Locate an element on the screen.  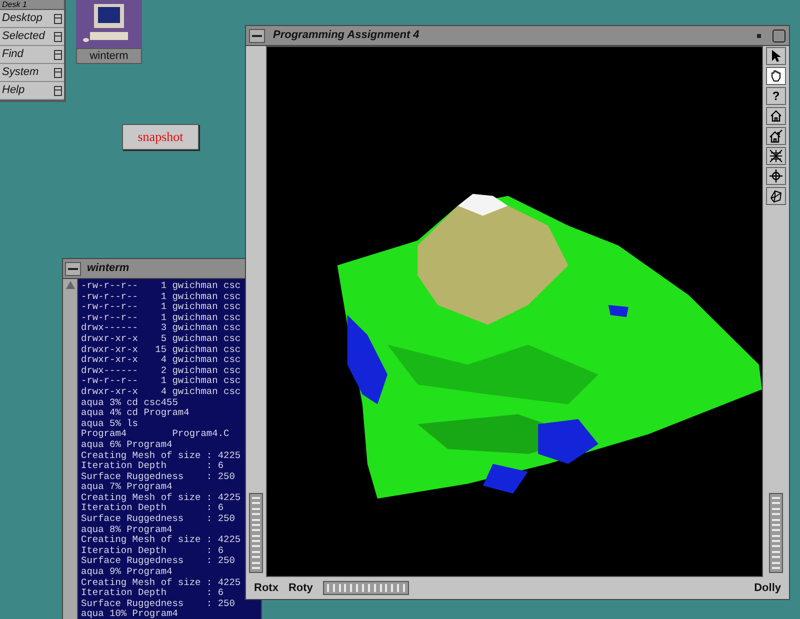
toolchest-item: Find is located at coordinates (32, 55).